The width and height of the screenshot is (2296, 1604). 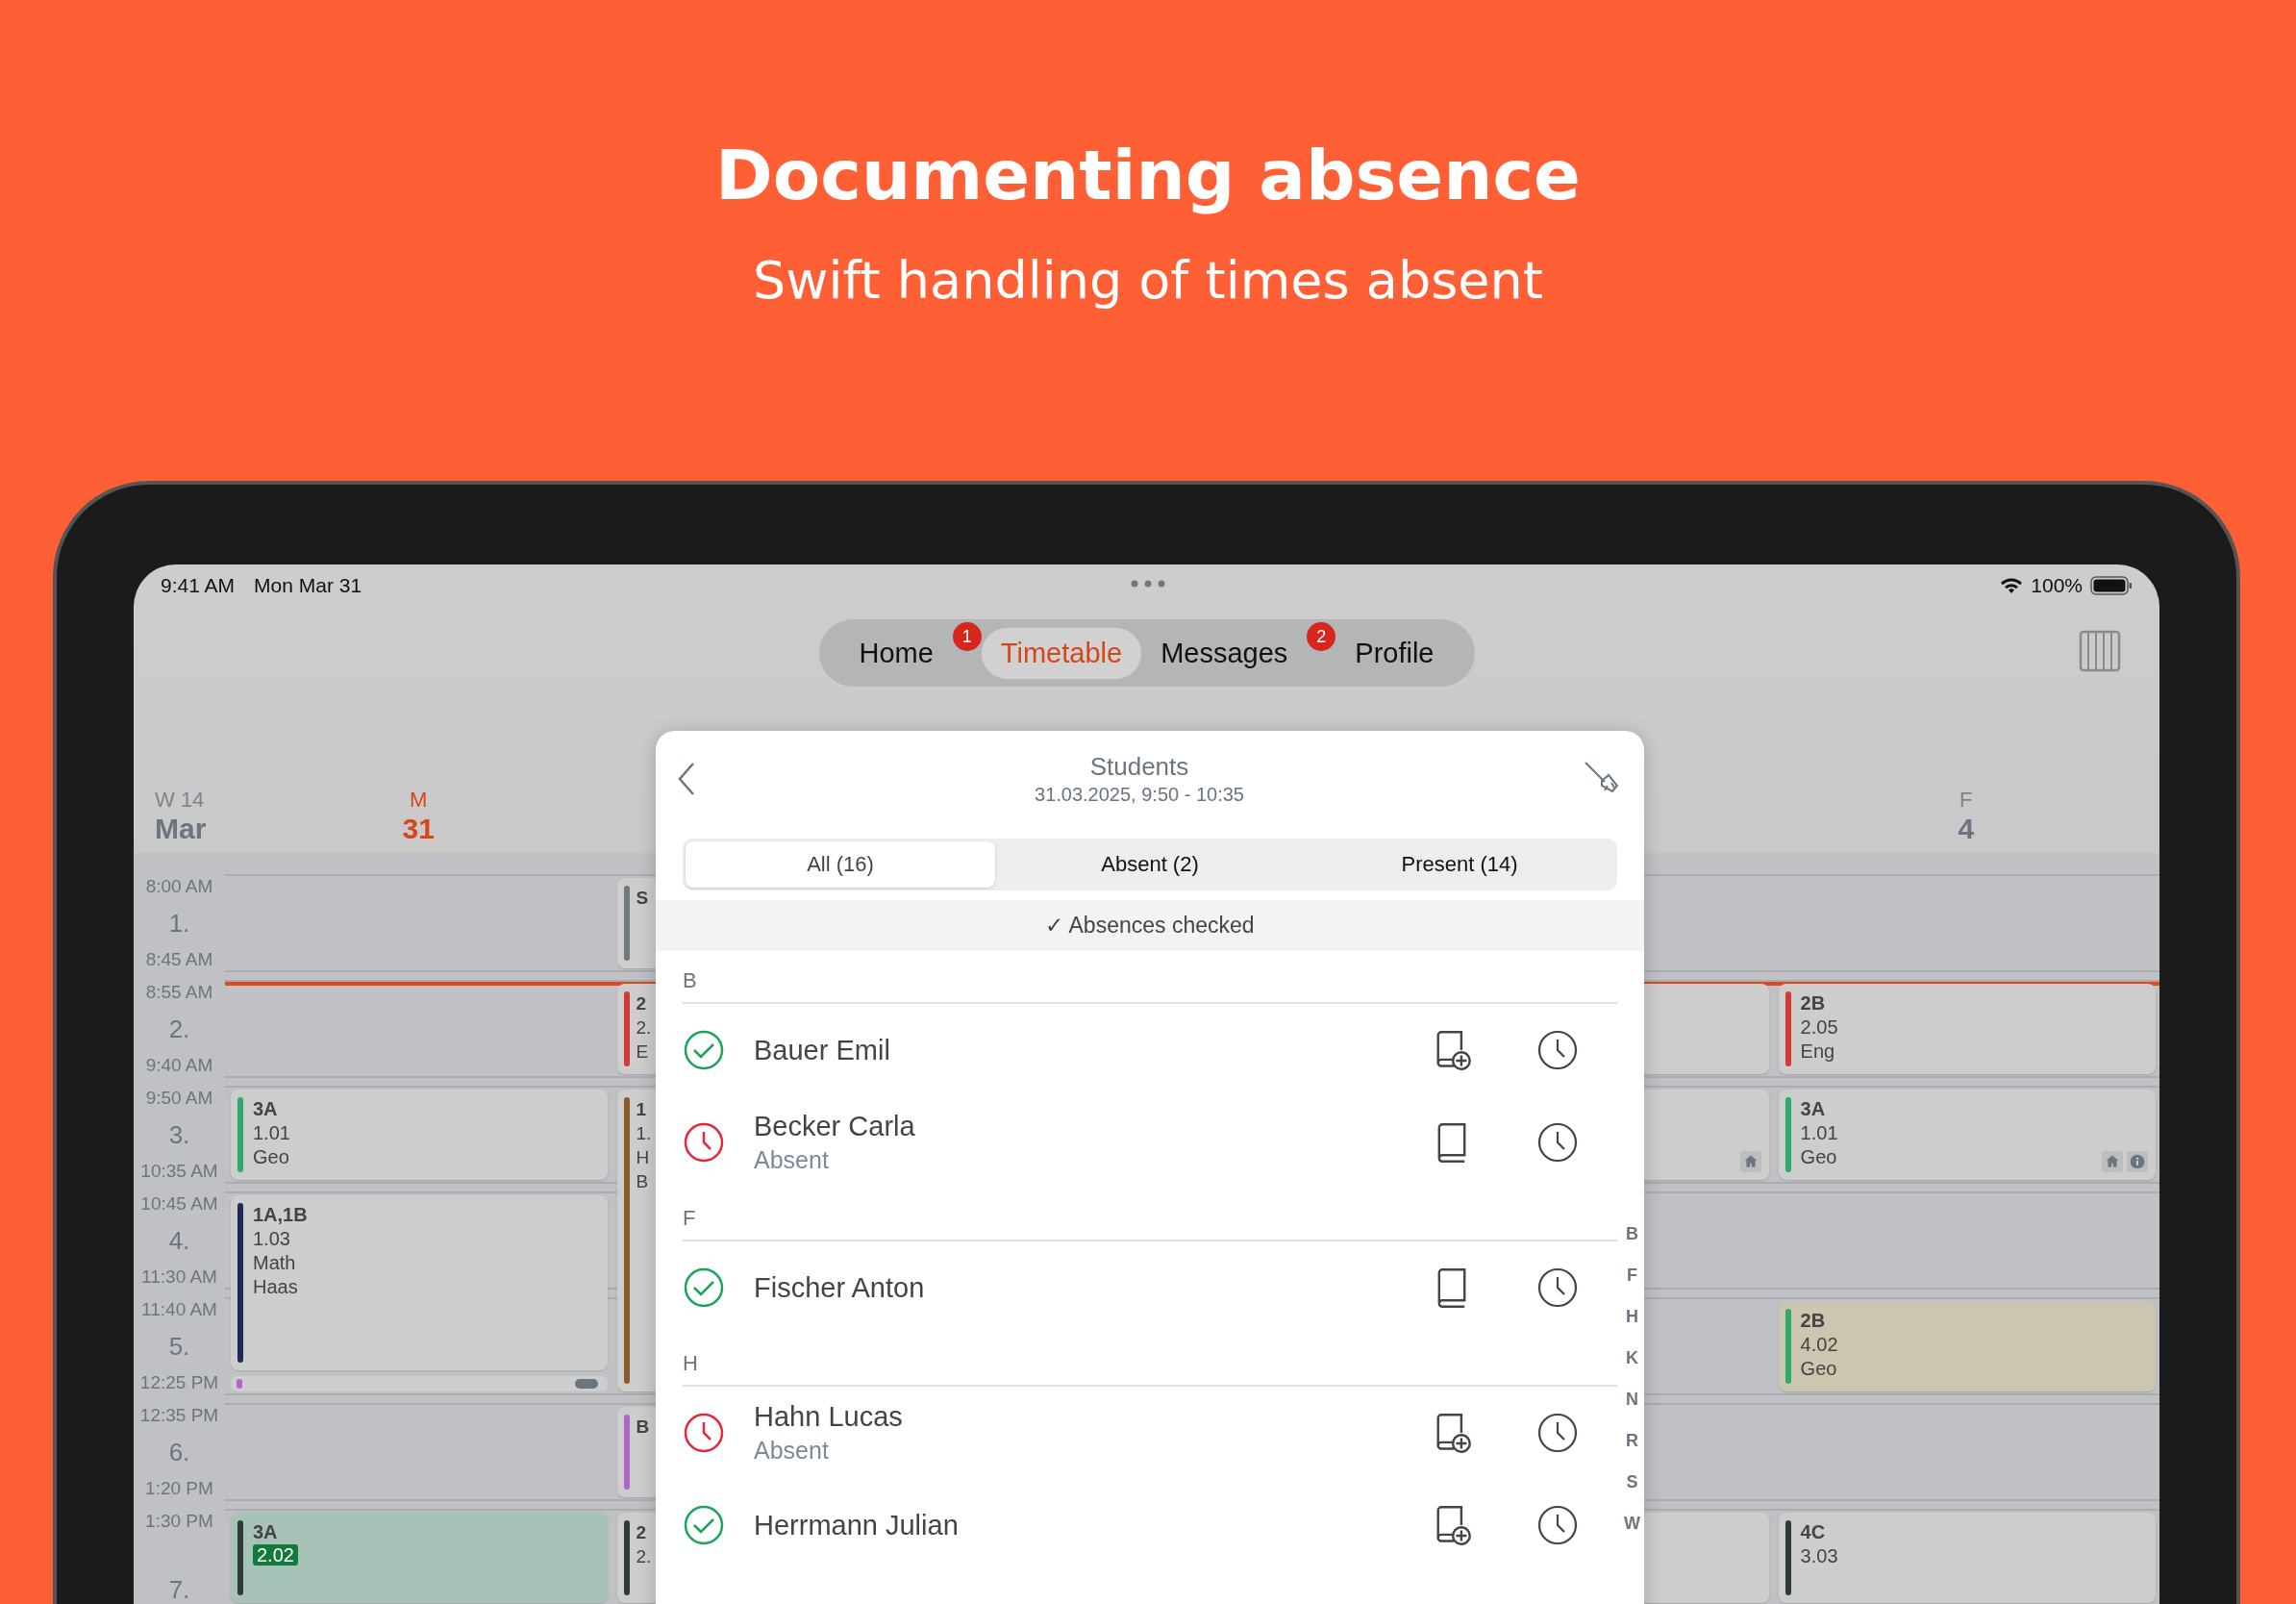 What do you see at coordinates (179, 1029) in the screenshot?
I see `period-number: 2.` at bounding box center [179, 1029].